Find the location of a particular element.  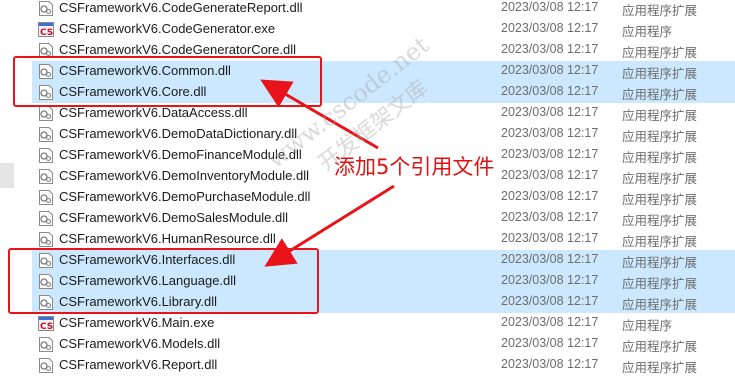

highlight-box-interfaces-library is located at coordinates (163, 281).